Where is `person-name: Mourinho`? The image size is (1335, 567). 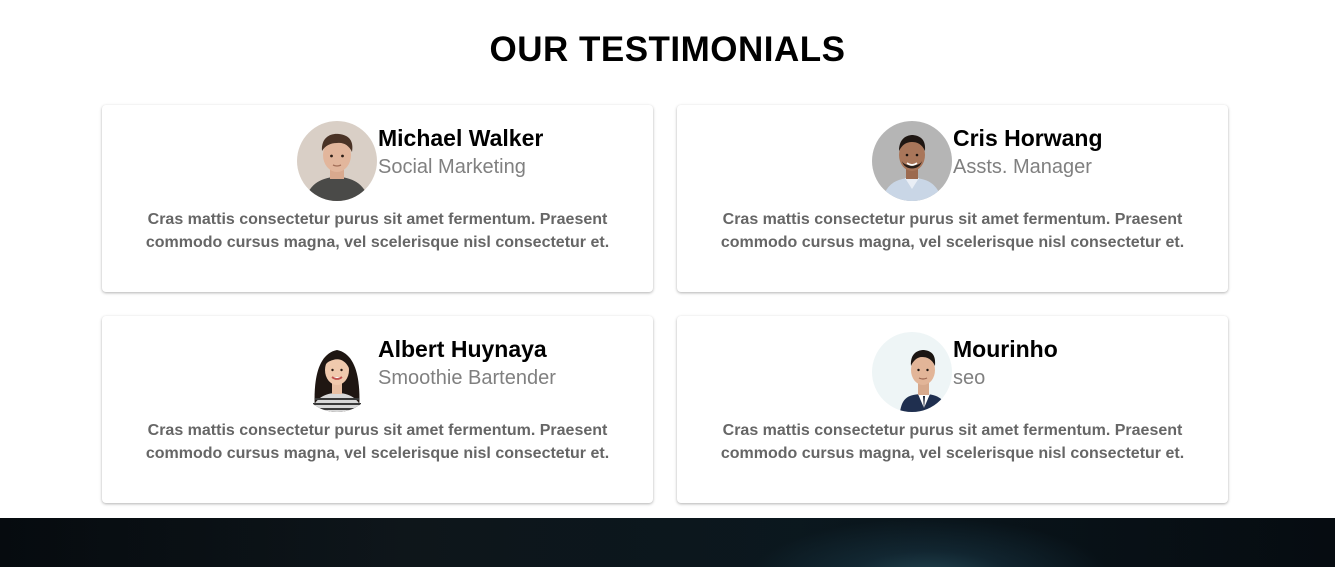 person-name: Mourinho is located at coordinates (1005, 349).